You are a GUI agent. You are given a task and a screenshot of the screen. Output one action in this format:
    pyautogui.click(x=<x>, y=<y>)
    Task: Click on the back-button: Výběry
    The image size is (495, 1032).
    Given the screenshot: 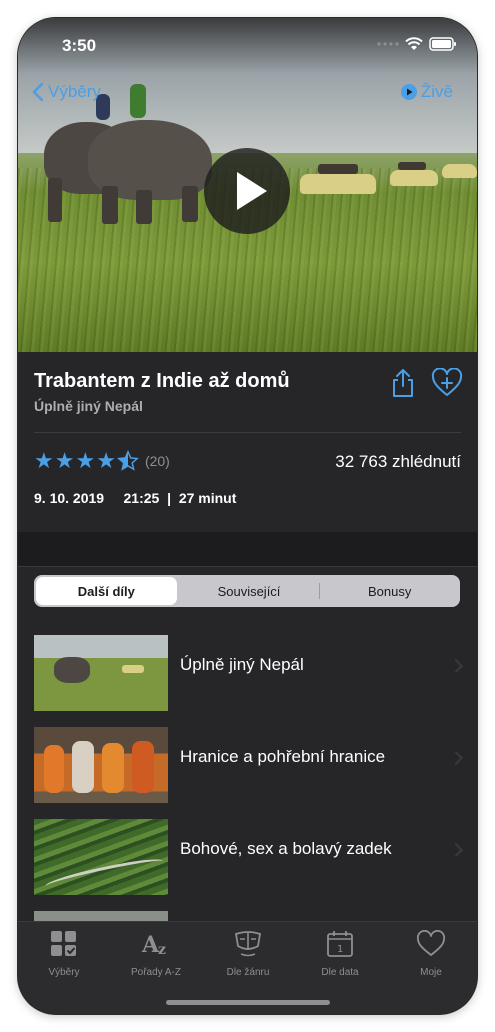 What is the action you would take?
    pyautogui.click(x=66, y=92)
    